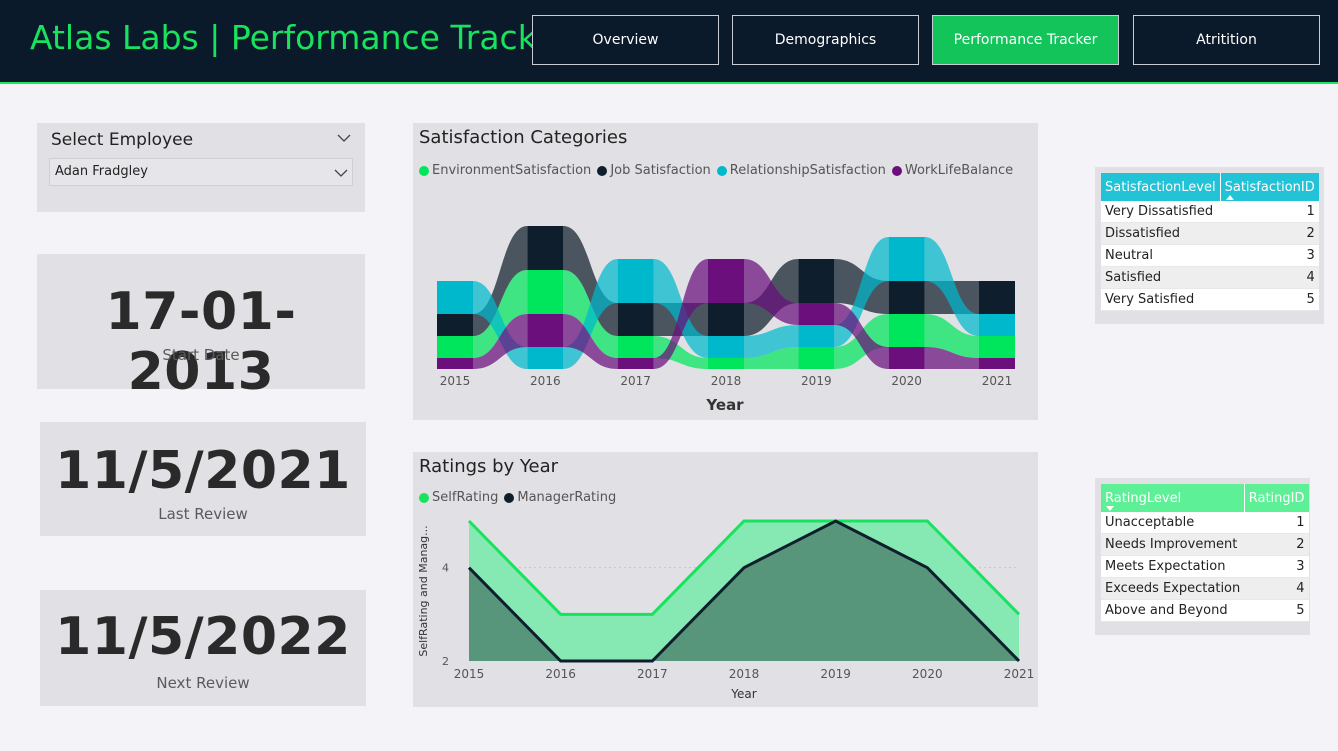 The image size is (1338, 751). Describe the element at coordinates (1230, 197) in the screenshot. I see `sort-ascending-icon` at that location.